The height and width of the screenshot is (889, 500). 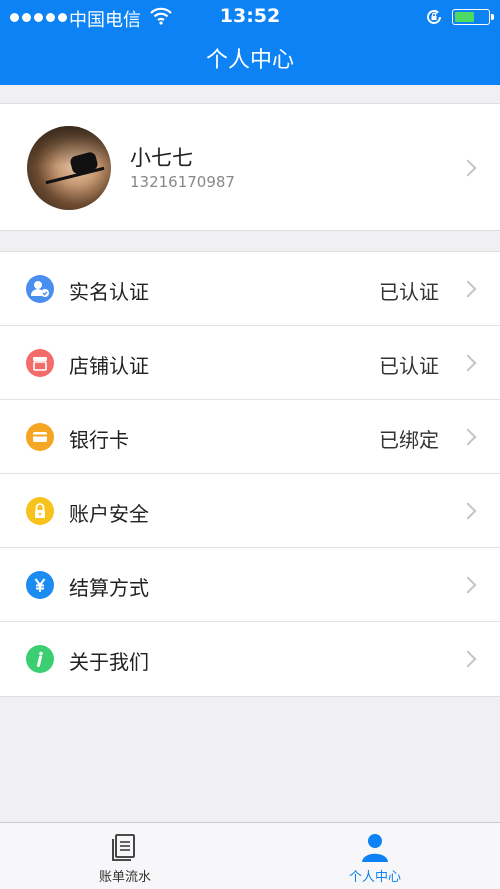 What do you see at coordinates (250, 511) in the screenshot?
I see `menu-item-account-security: 账户安全` at bounding box center [250, 511].